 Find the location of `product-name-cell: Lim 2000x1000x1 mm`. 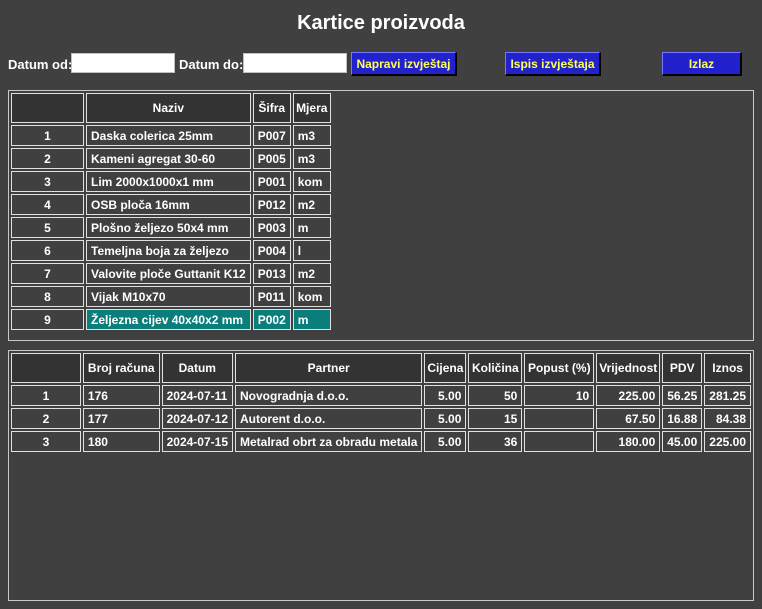

product-name-cell: Lim 2000x1000x1 mm is located at coordinates (168, 181).